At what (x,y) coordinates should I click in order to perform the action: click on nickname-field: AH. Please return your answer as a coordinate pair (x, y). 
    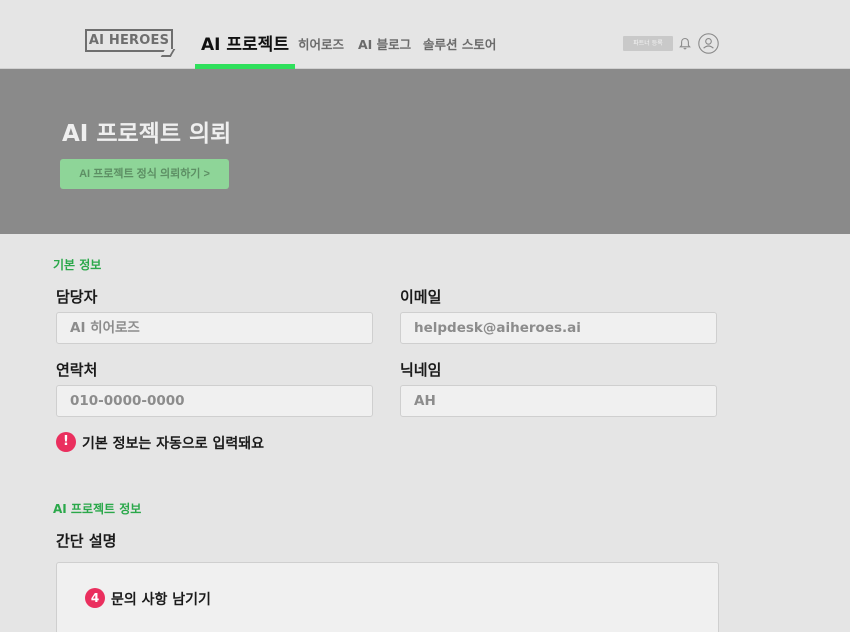
    Looking at the image, I should click on (558, 401).